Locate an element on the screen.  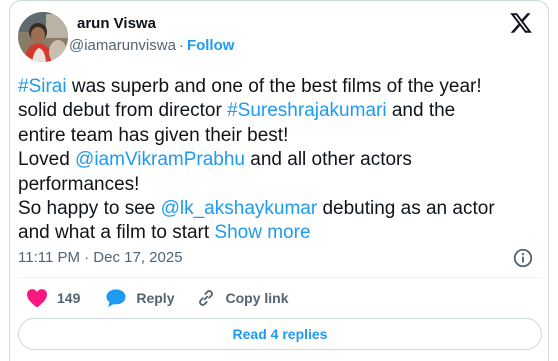
tweet-text-segment: debuting as an actor is located at coordinates (406, 209).